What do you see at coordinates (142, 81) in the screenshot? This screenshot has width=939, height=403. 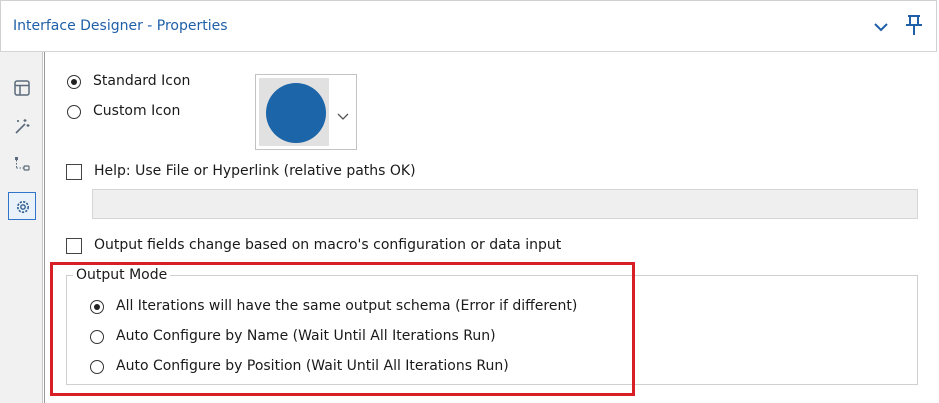 I see `standard-icon-label: Standard Icon` at bounding box center [142, 81].